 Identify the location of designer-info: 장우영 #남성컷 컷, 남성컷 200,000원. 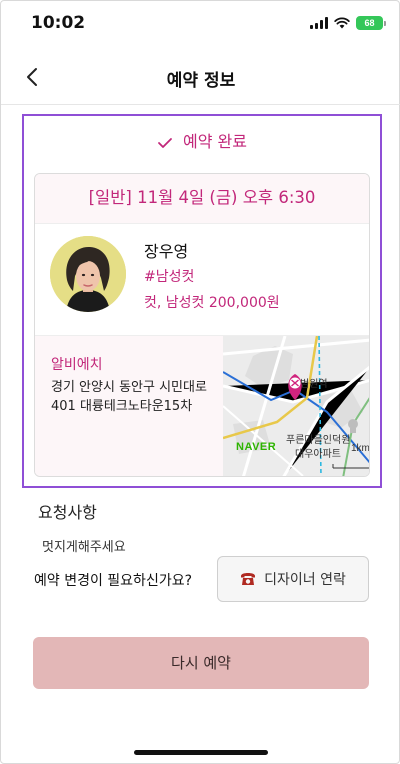
(202, 280).